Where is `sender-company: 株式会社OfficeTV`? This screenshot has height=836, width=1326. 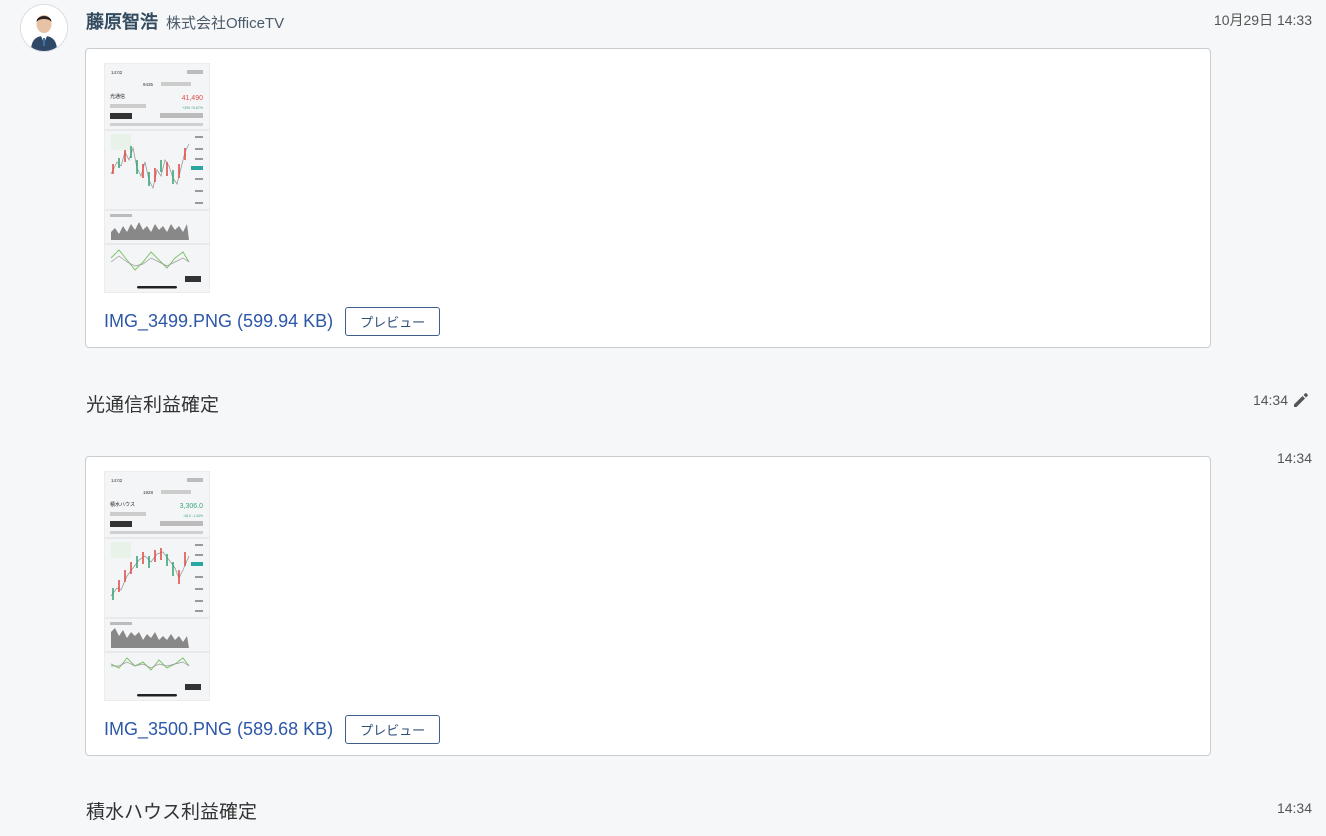
sender-company: 株式会社OfficeTV is located at coordinates (225, 23).